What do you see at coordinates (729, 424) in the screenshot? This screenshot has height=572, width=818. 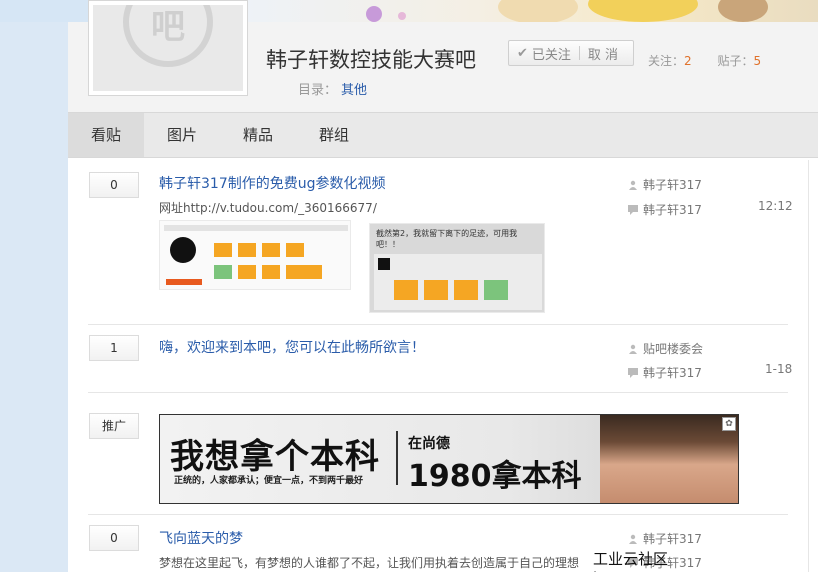 I see `paw-icon: ✿` at bounding box center [729, 424].